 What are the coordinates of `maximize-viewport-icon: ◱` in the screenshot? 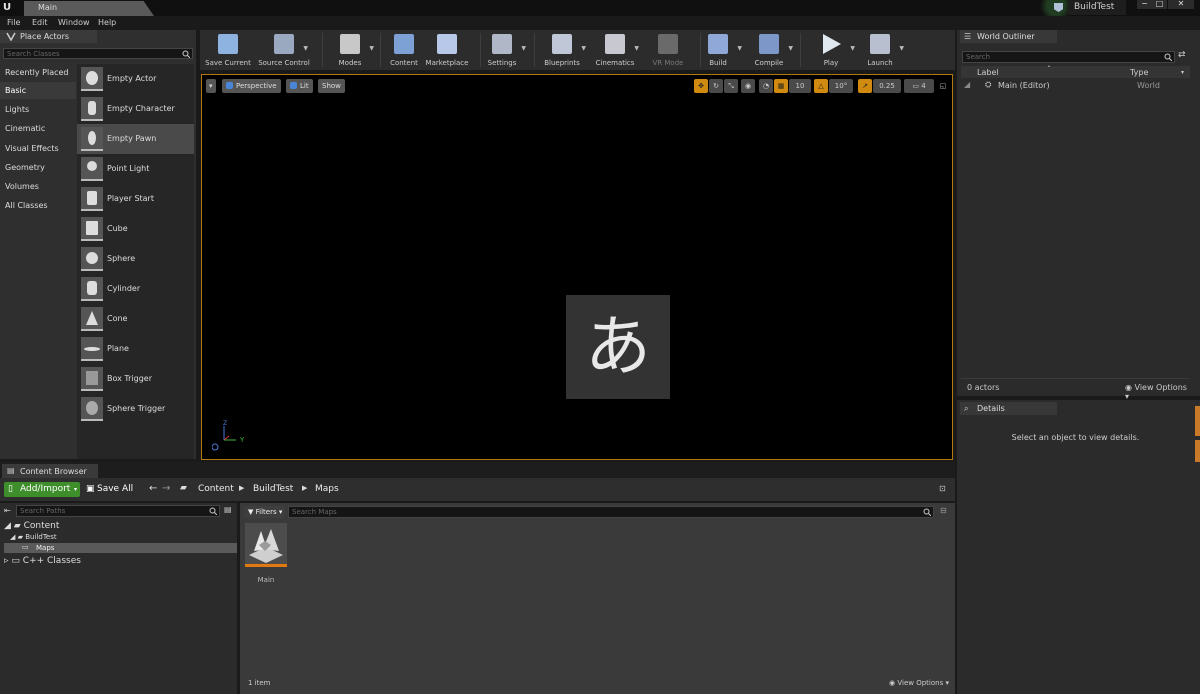 It's located at (943, 86).